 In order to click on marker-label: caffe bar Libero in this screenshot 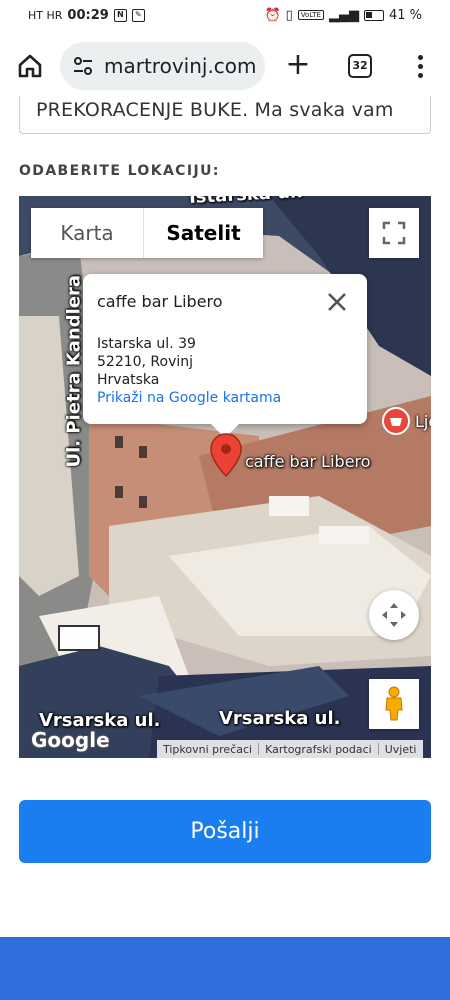, I will do `click(308, 461)`.